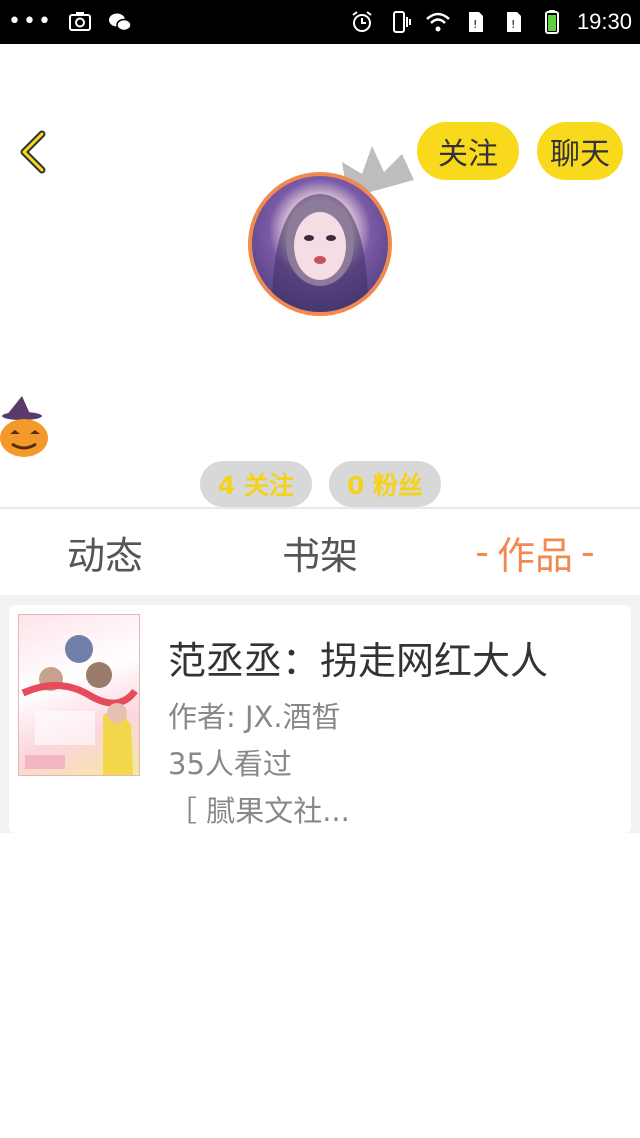  I want to click on sim2-icon: !, so click(513, 22).